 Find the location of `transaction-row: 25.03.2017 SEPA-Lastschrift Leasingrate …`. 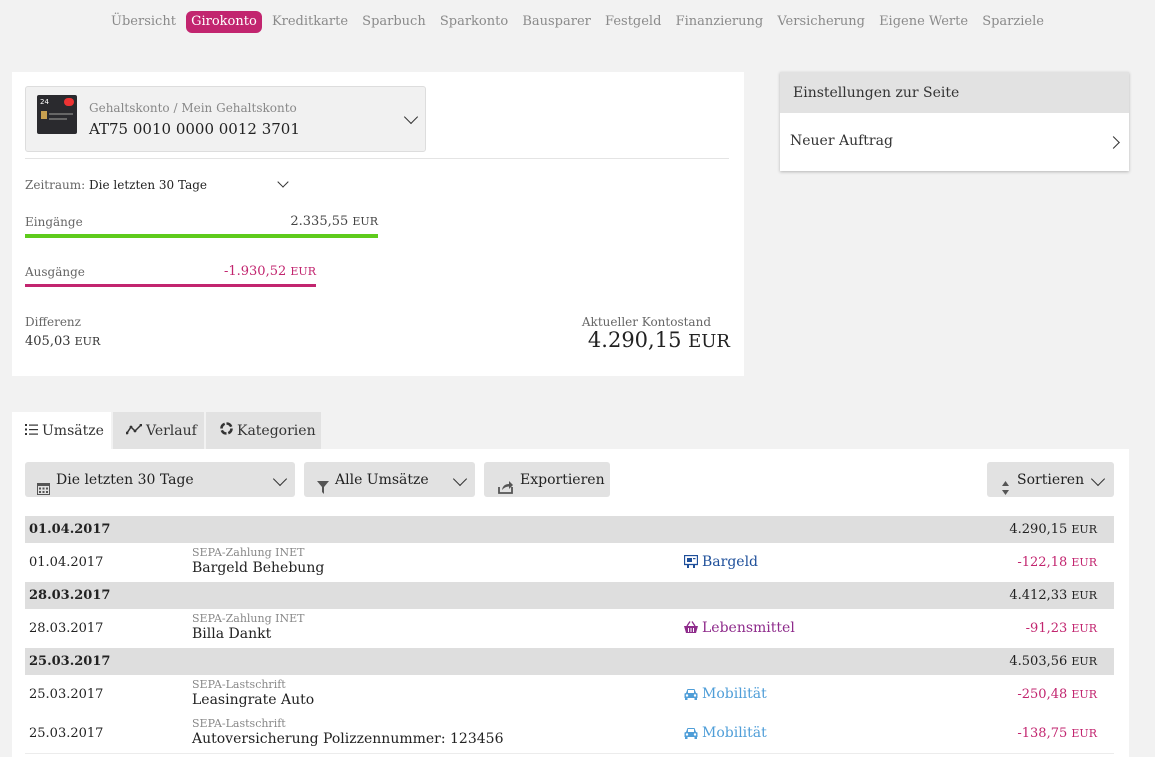

transaction-row: 25.03.2017 SEPA-Lastschrift Leasingrate … is located at coordinates (569, 695).